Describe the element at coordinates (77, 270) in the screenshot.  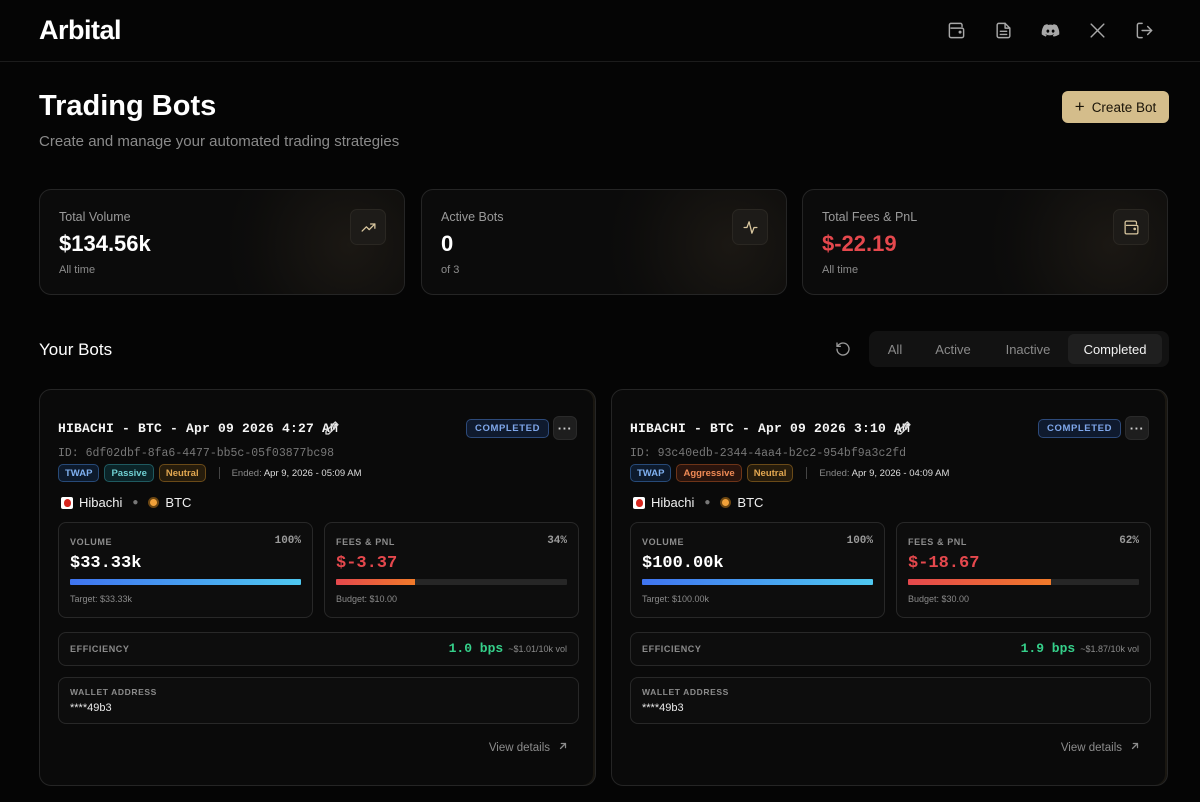
I see `stat-sub: All time` at that location.